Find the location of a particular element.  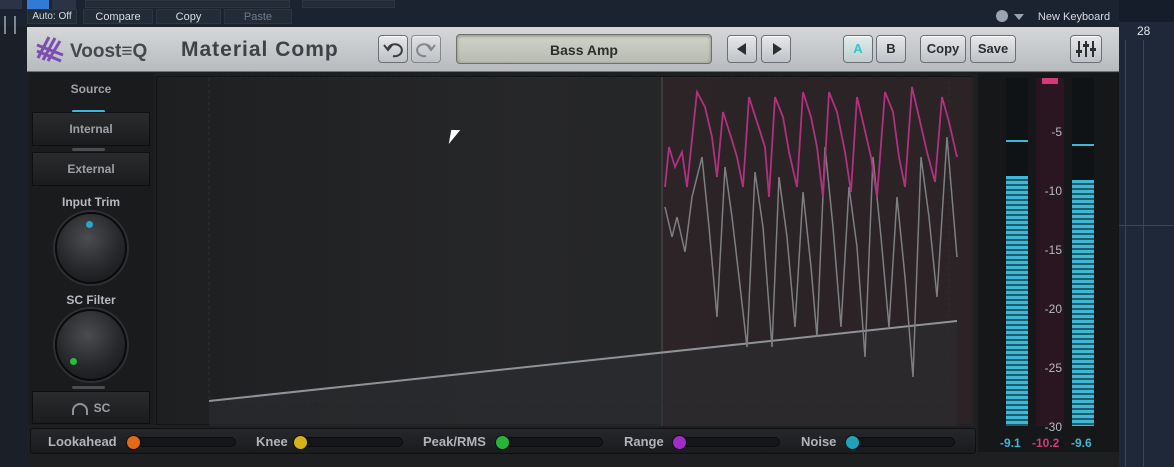

previous-preset-button is located at coordinates (742, 49).